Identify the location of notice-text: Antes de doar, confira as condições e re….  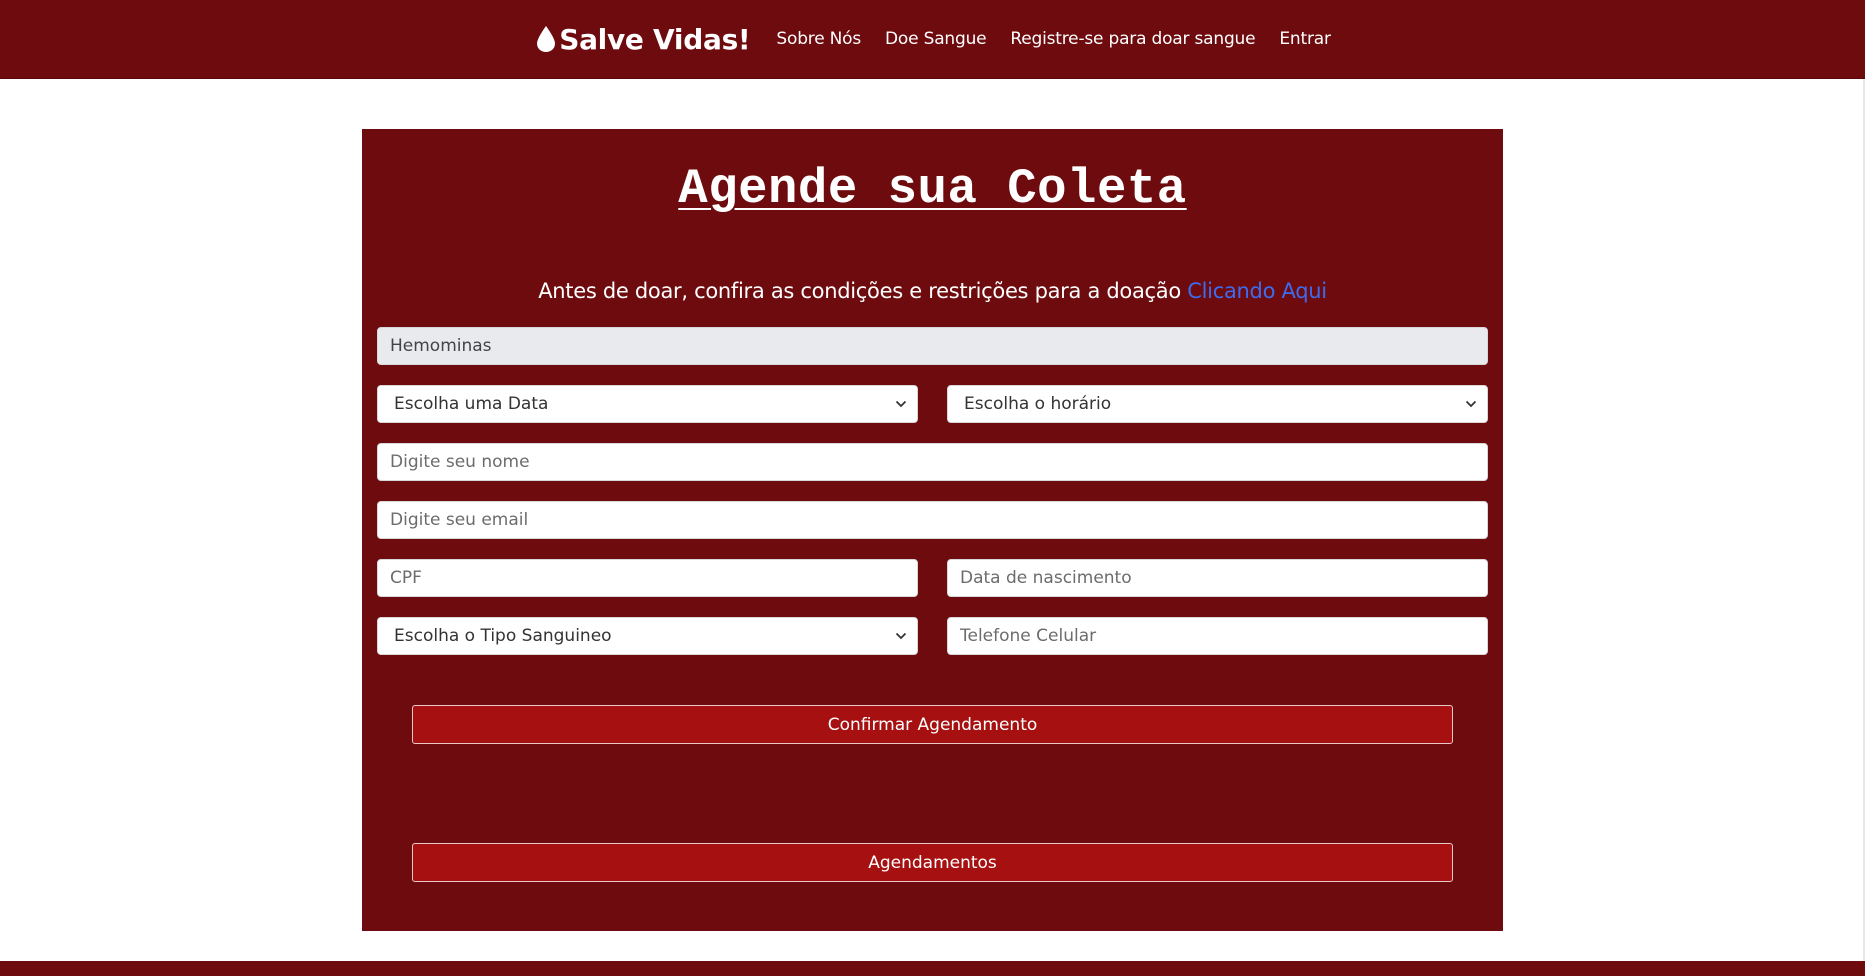
(863, 291).